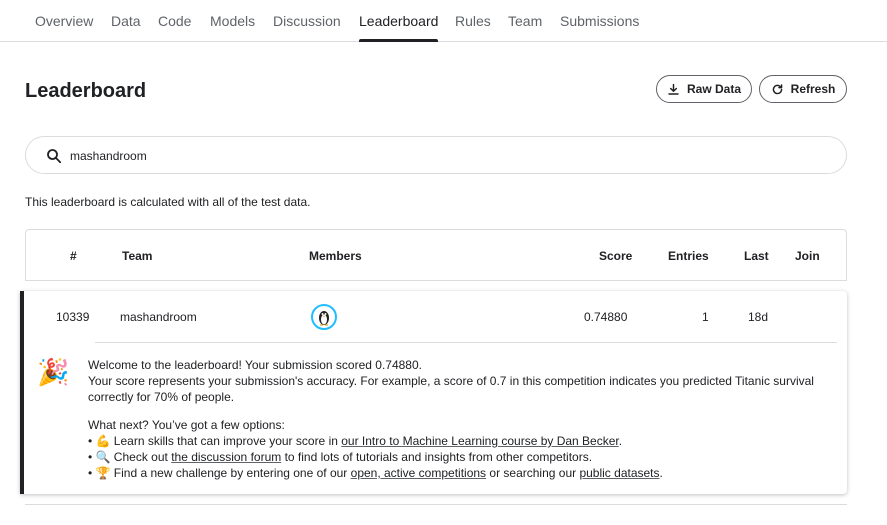  Describe the element at coordinates (661, 473) in the screenshot. I see `option-challenge-suffix: .` at that location.